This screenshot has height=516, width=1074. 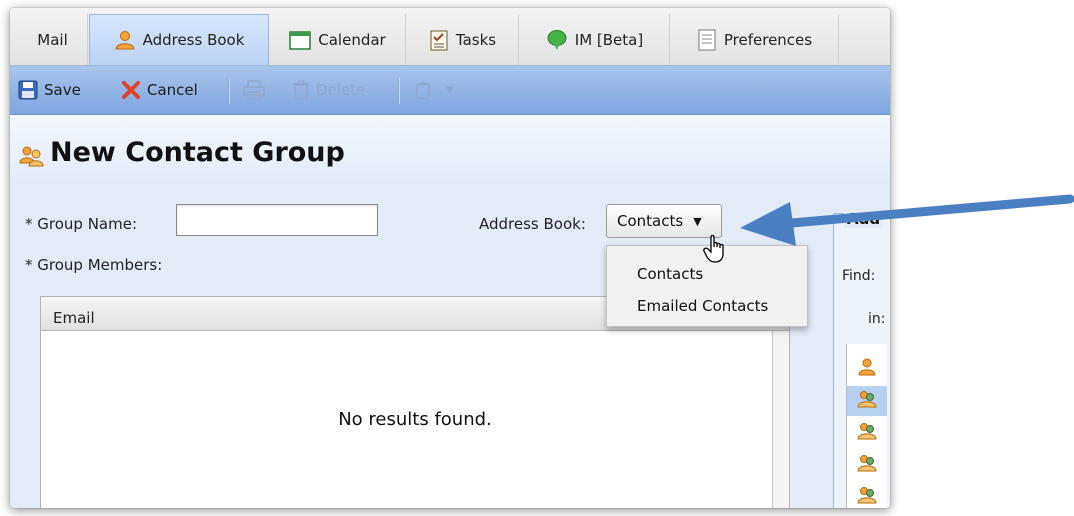 I want to click on tab-address-book: Address Book, so click(x=179, y=39).